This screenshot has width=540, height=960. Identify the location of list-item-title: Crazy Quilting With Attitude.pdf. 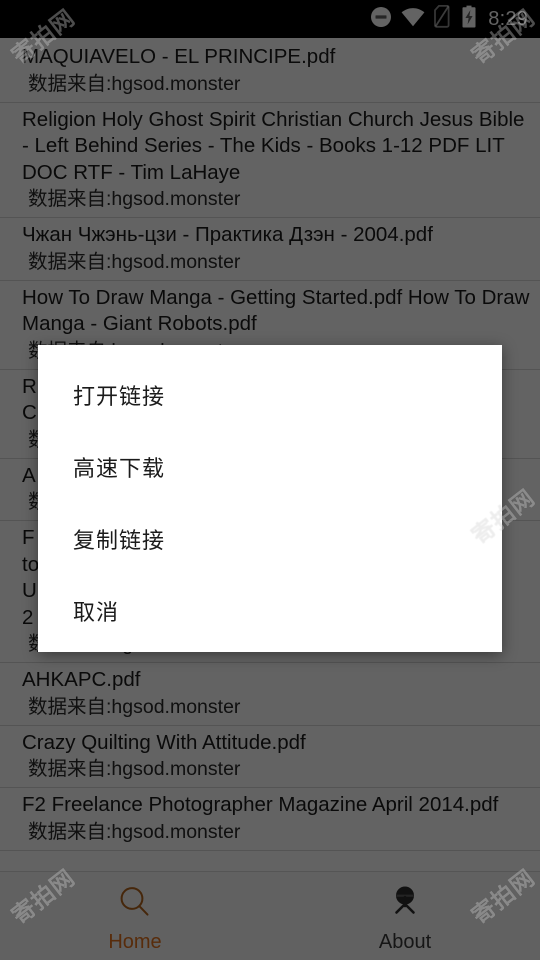
(164, 742).